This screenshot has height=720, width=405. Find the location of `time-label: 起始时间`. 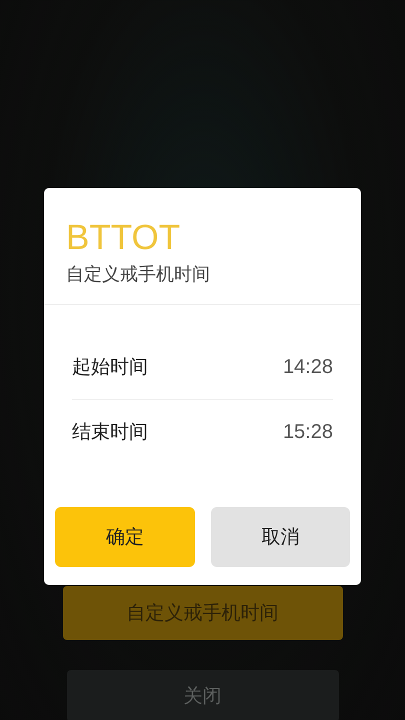

time-label: 起始时间 is located at coordinates (110, 367).